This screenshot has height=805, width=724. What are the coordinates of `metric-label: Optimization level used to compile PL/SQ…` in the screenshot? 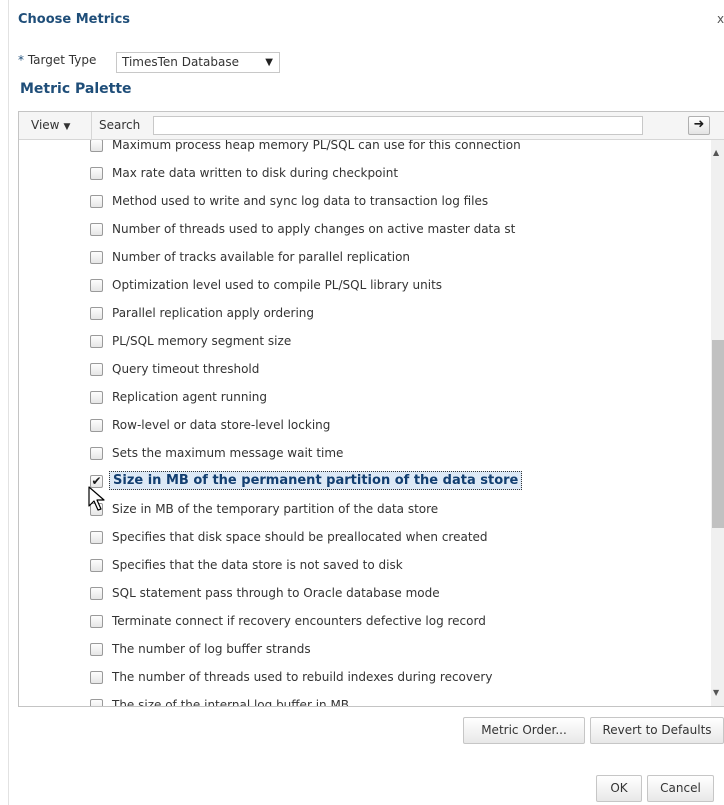 It's located at (277, 285).